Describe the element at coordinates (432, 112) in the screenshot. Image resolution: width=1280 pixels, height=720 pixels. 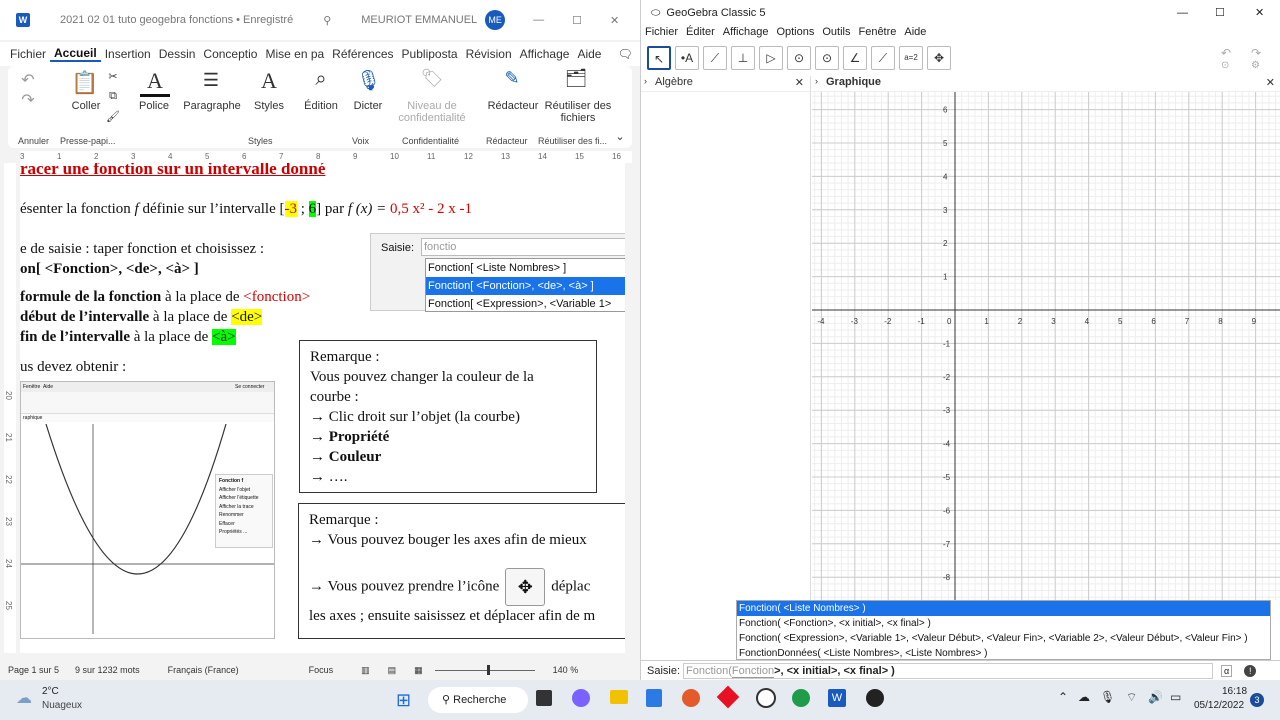
I see `sensitivity-button: Niveau de confidentialité` at that location.